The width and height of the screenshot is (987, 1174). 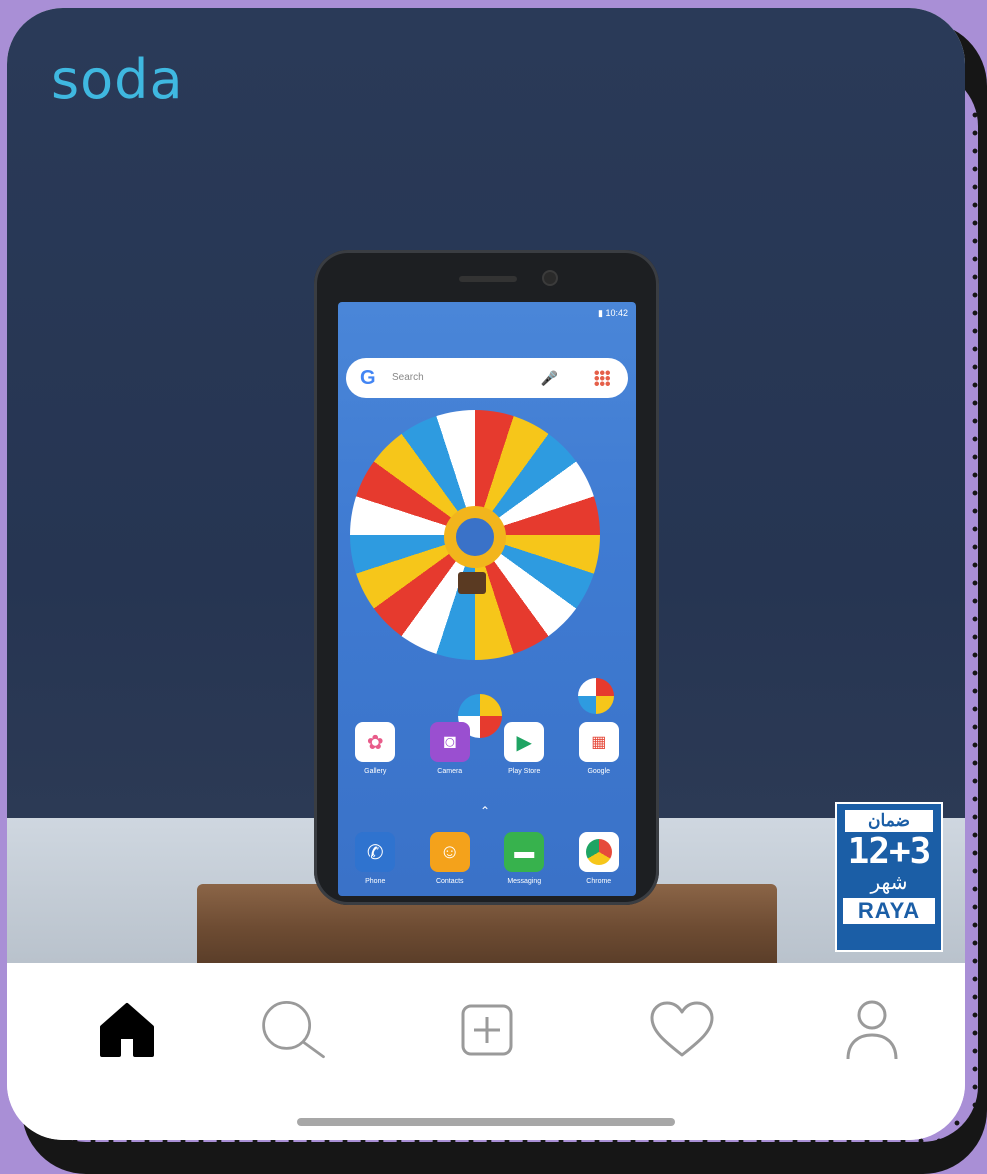 What do you see at coordinates (408, 377) in the screenshot?
I see `search-placeholder: Search` at bounding box center [408, 377].